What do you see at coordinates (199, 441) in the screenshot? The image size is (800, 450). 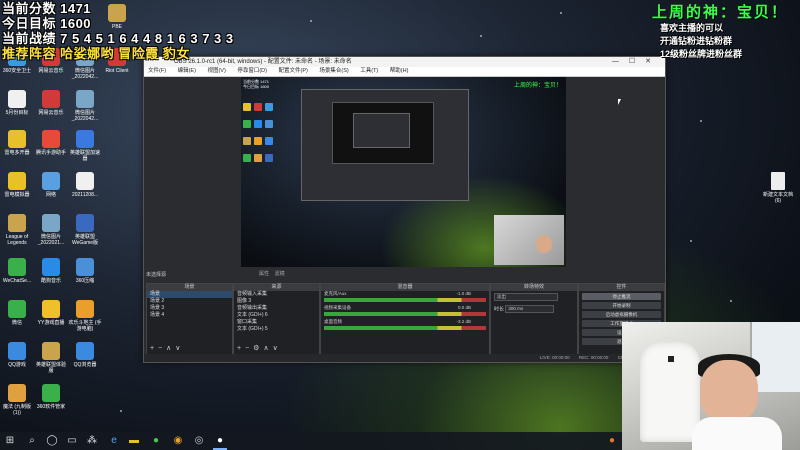 I see `app-icon: ◎` at bounding box center [199, 441].